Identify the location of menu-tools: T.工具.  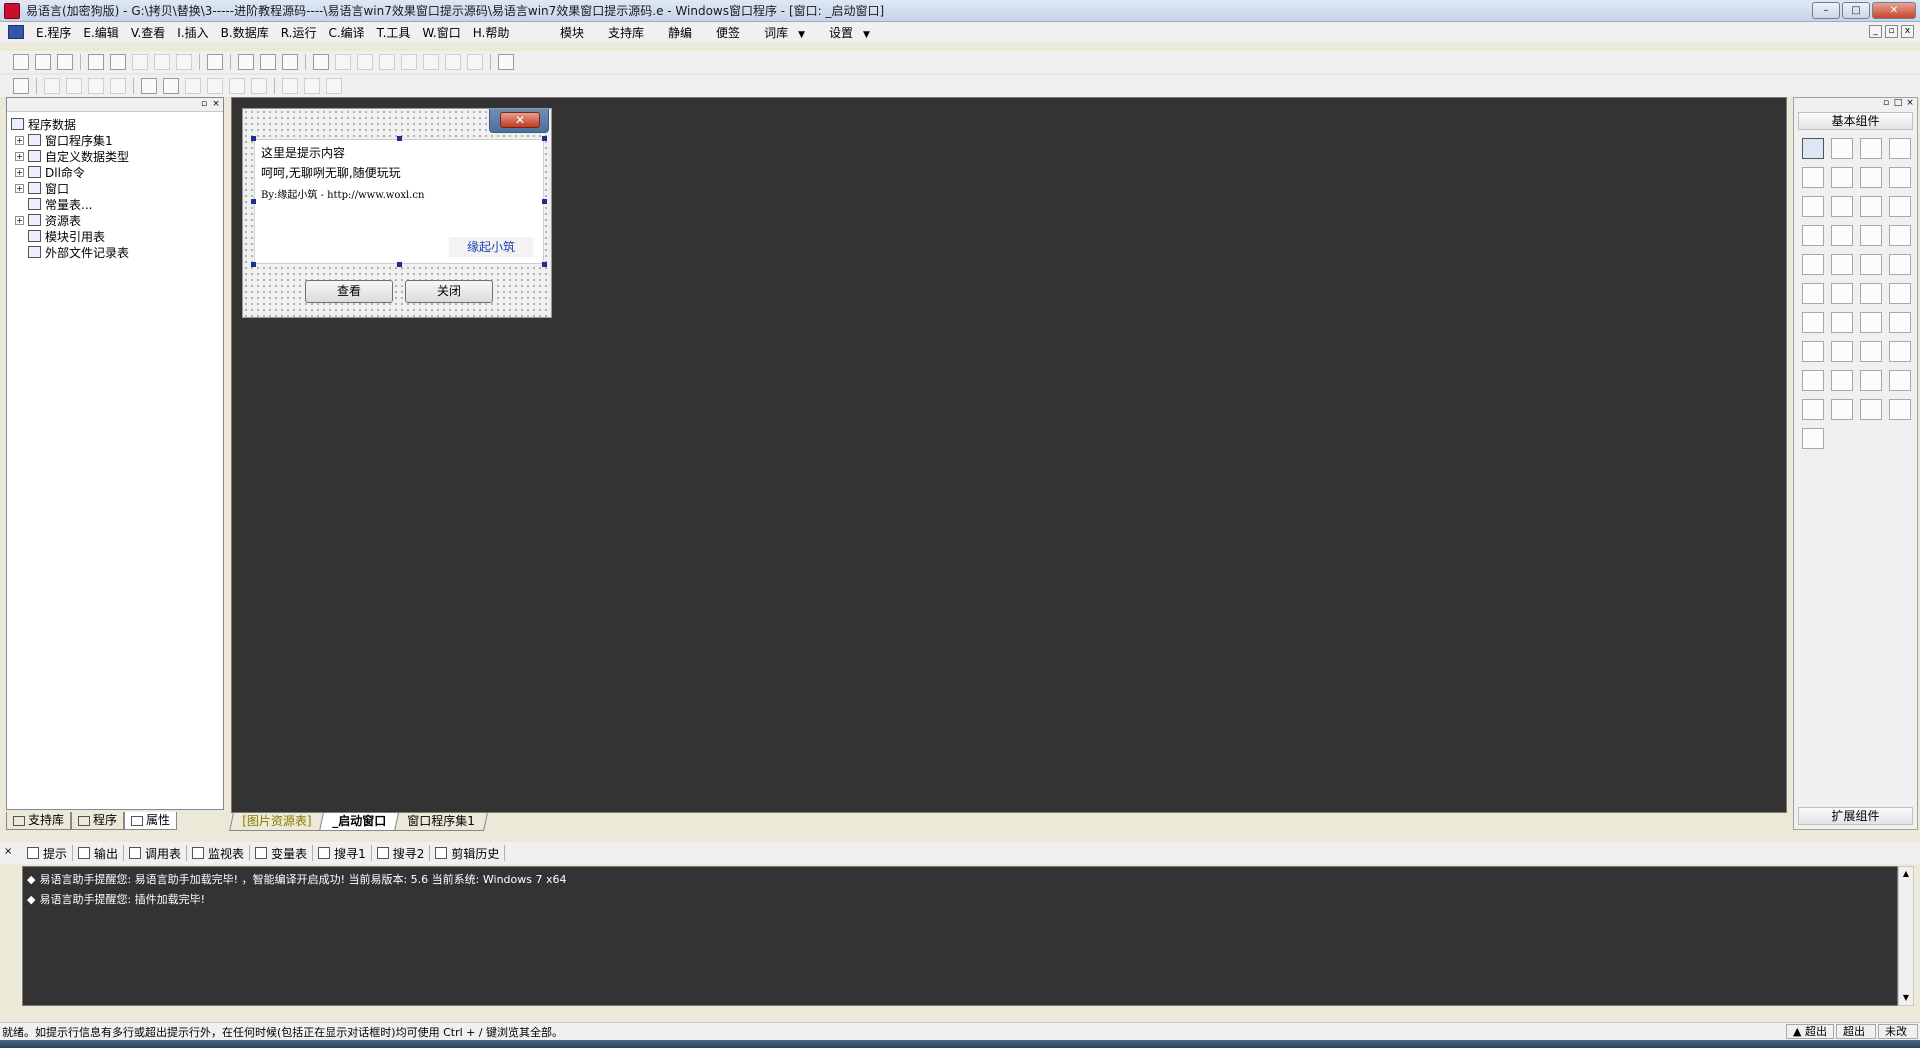
(394, 32).